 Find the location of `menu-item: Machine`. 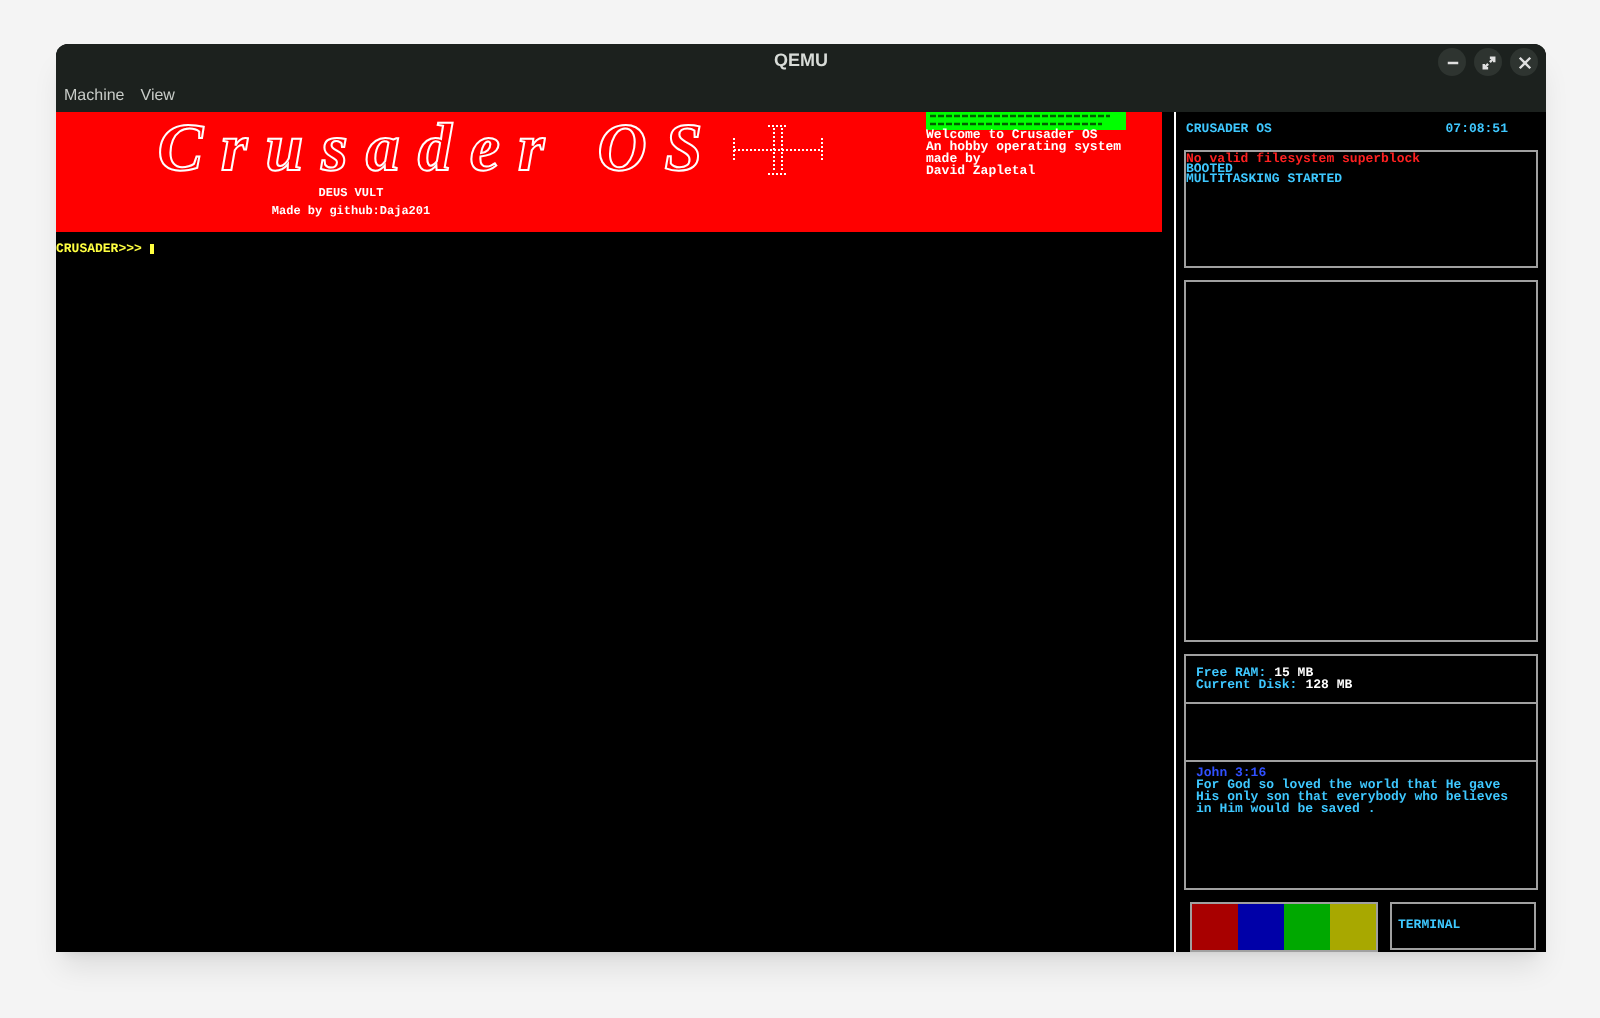

menu-item: Machine is located at coordinates (94, 96).